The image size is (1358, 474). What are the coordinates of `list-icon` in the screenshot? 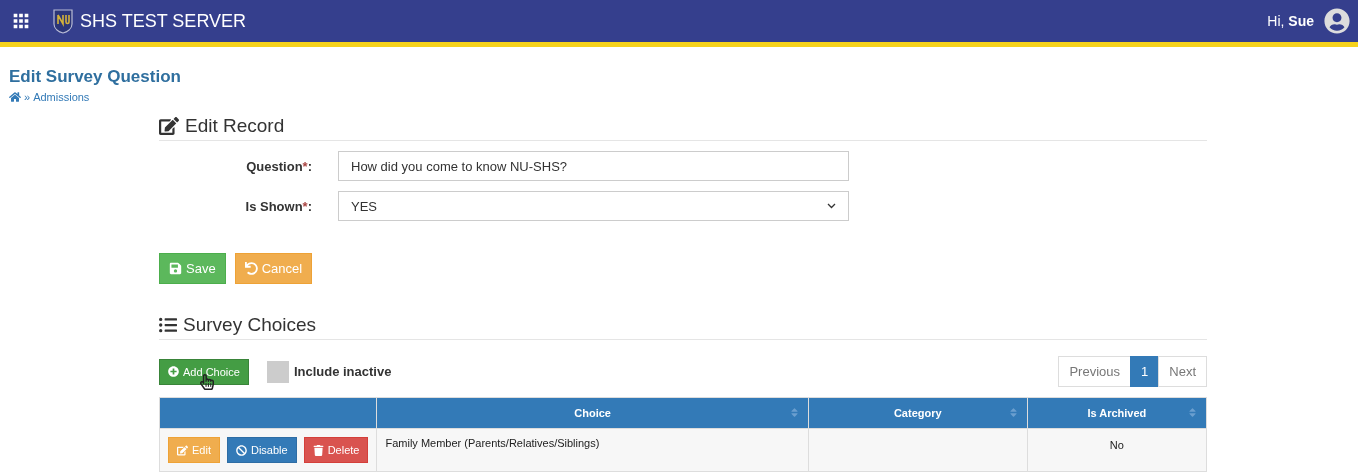 It's located at (168, 325).